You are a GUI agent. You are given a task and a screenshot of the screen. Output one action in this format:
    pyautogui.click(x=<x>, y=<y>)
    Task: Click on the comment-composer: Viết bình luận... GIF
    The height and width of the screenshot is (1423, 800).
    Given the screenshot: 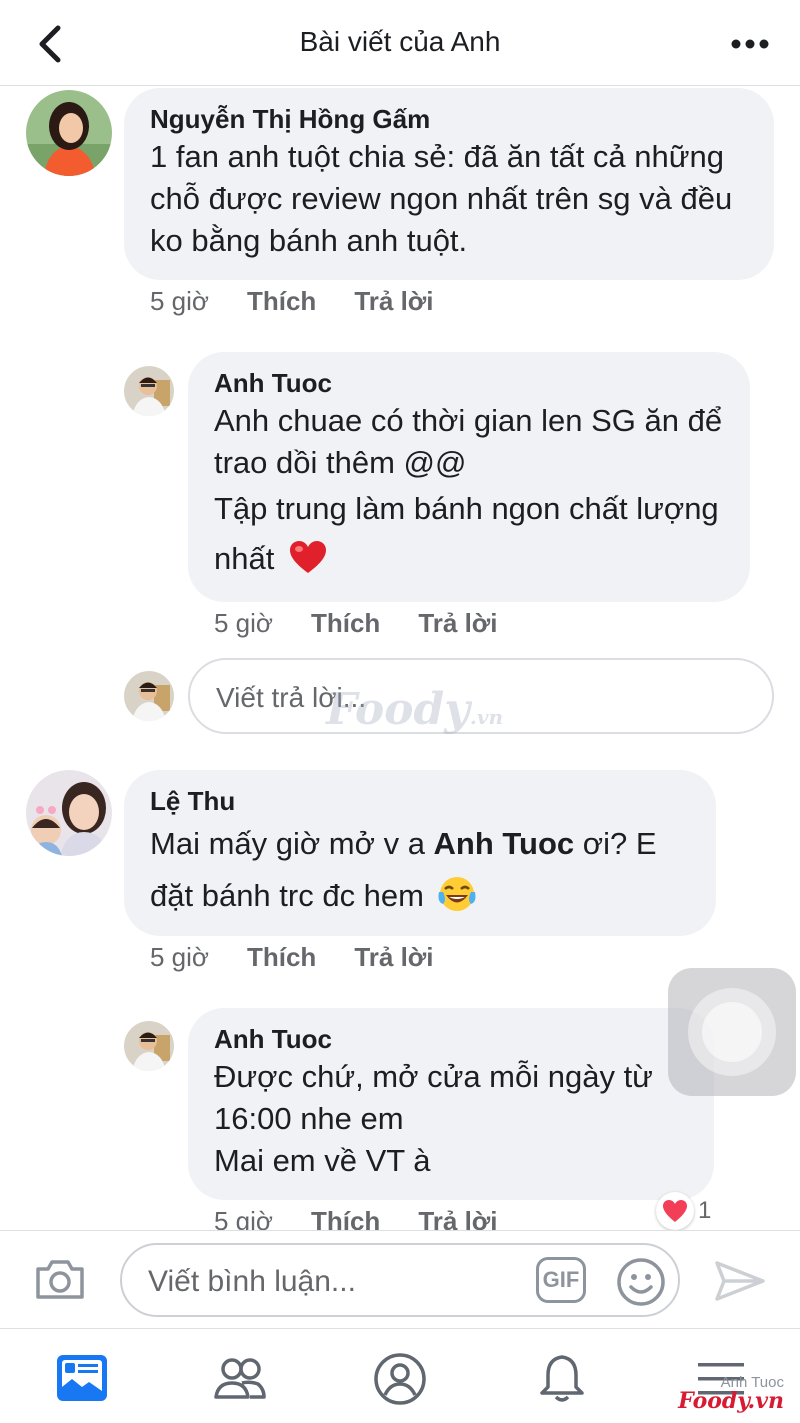 What is the action you would take?
    pyautogui.click(x=400, y=1279)
    